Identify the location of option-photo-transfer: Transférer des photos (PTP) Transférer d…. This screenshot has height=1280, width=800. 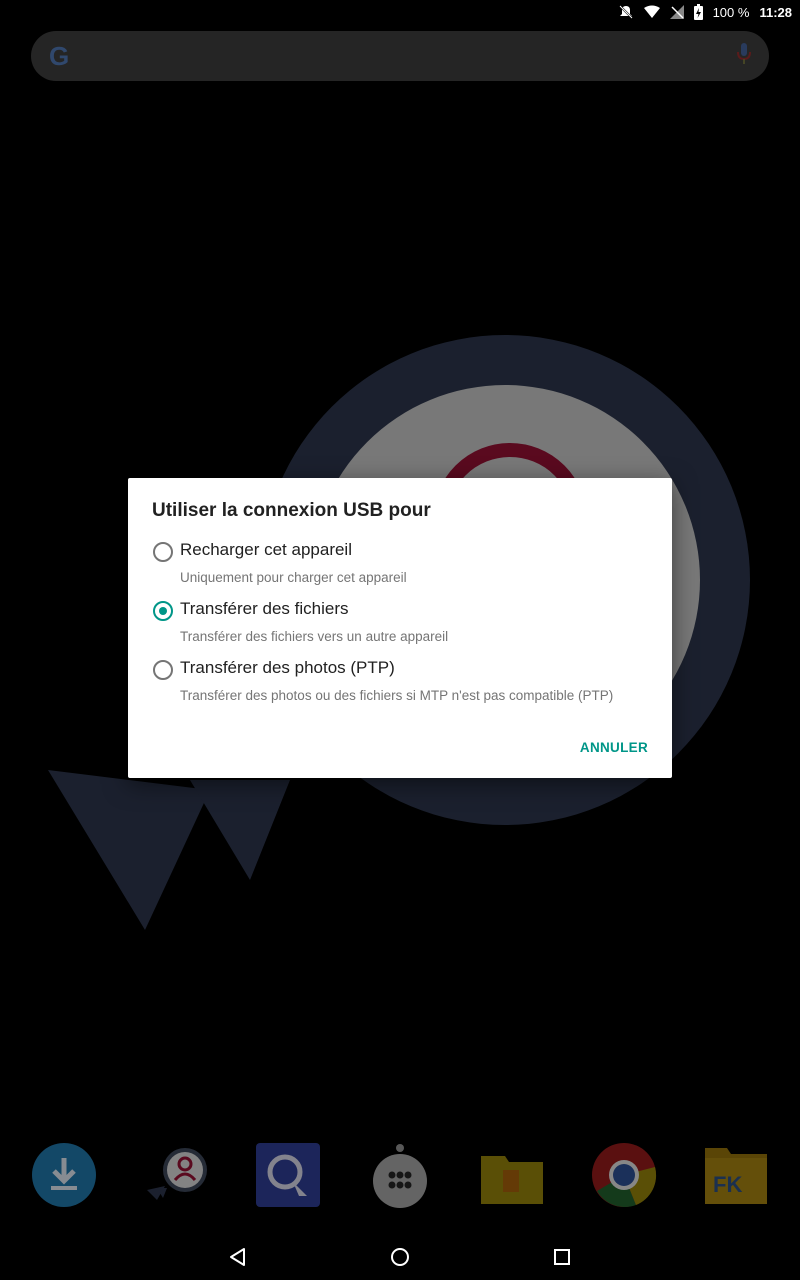
(402, 686).